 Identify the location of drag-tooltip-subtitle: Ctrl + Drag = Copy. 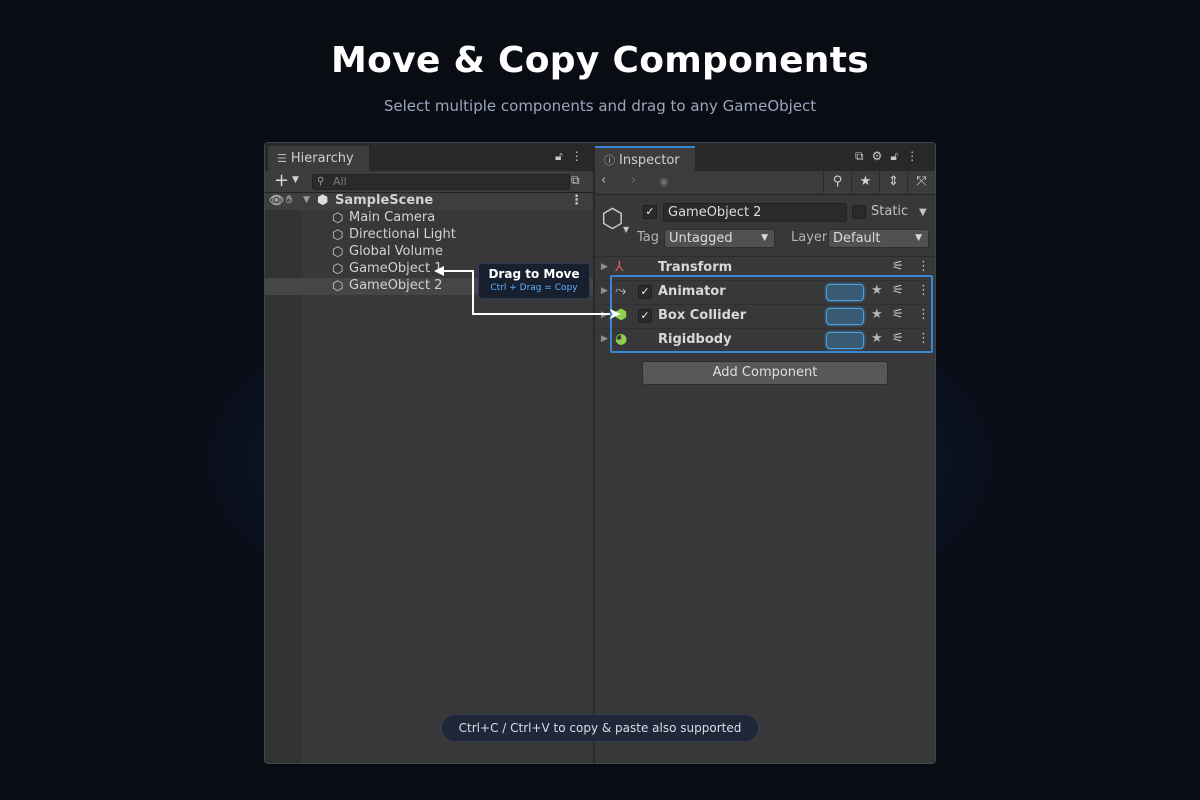
(534, 288).